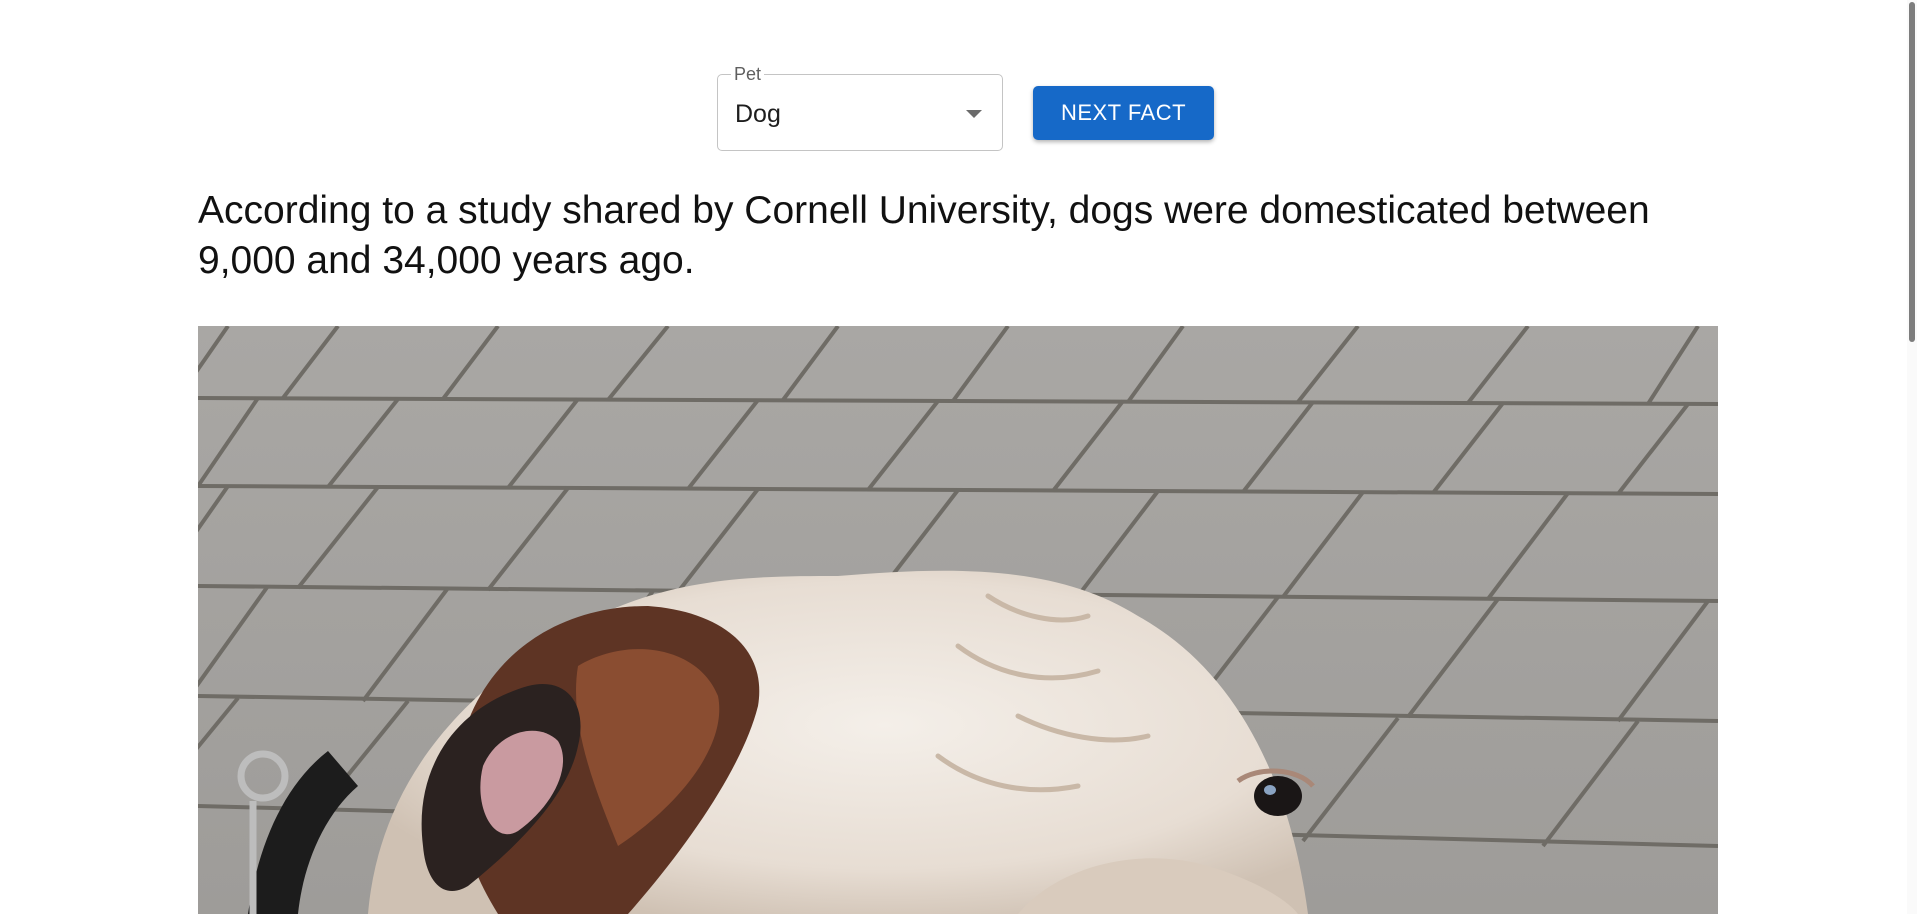 The width and height of the screenshot is (1917, 914). What do you see at coordinates (748, 74) in the screenshot?
I see `pet-select-label: Pet` at bounding box center [748, 74].